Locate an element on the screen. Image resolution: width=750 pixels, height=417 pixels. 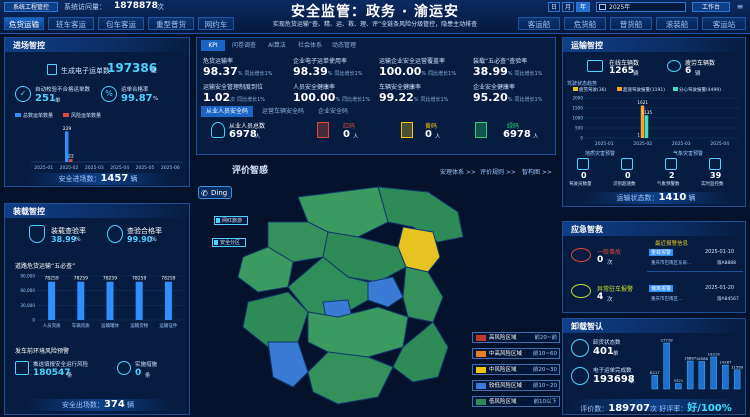
code-tab-0: 从业人员安全码 is located at coordinates (227, 111).